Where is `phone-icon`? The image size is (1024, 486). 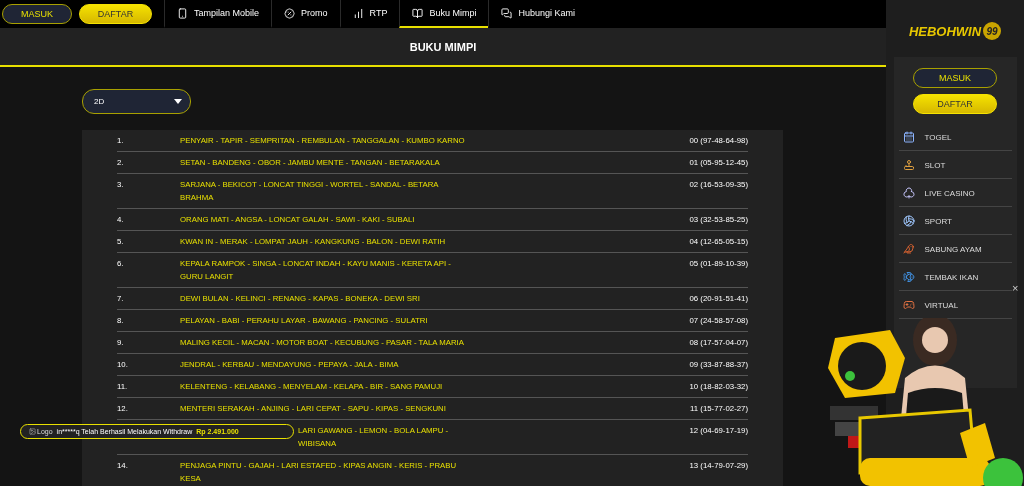 phone-icon is located at coordinates (182, 13).